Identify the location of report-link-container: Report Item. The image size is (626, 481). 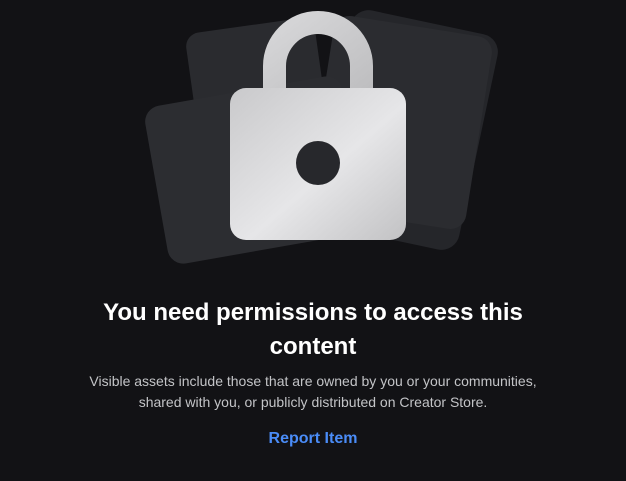
(313, 439).